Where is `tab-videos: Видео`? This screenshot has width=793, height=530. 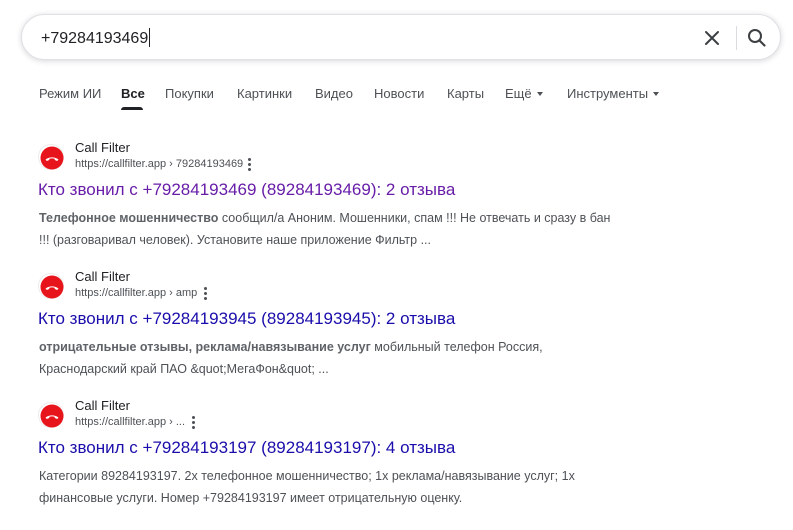
tab-videos: Видео is located at coordinates (334, 94).